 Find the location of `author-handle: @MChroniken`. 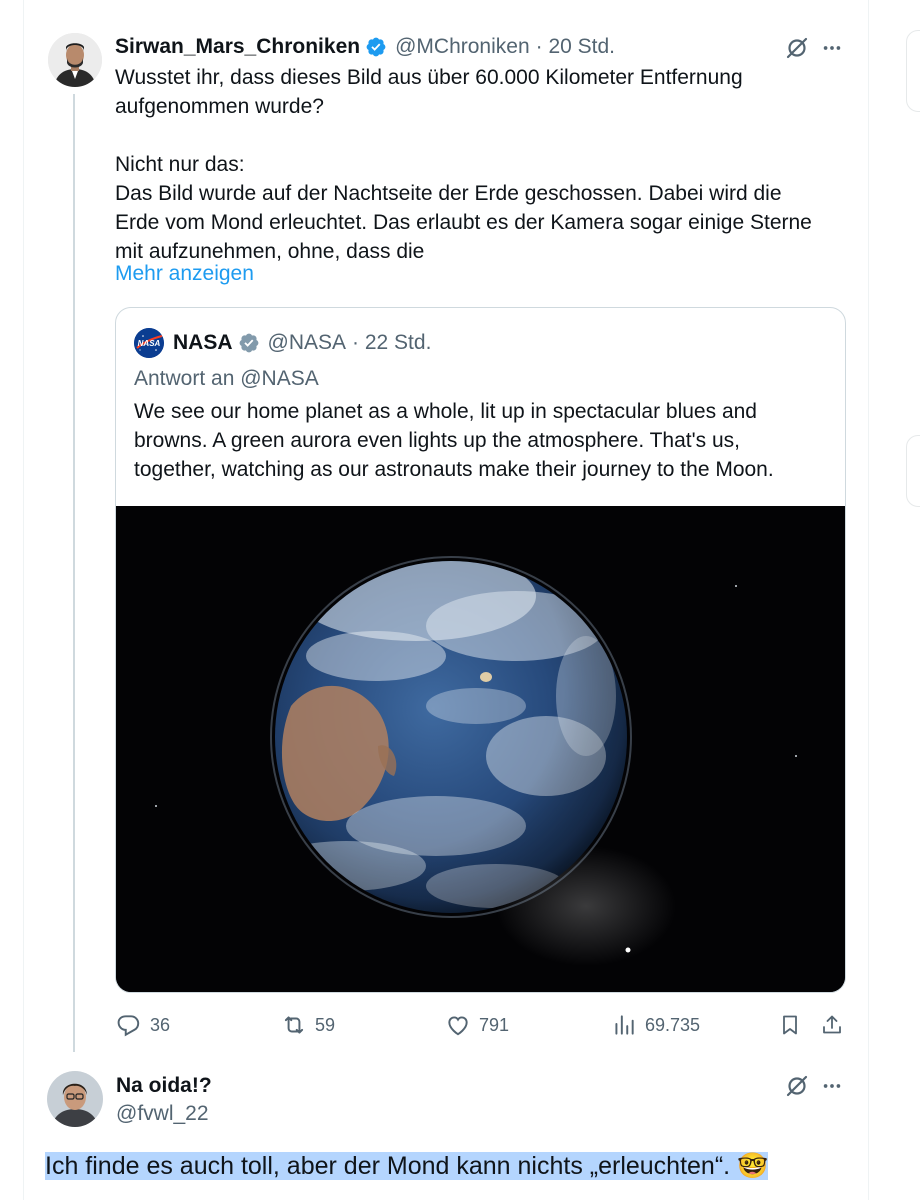

author-handle: @MChroniken is located at coordinates (462, 47).